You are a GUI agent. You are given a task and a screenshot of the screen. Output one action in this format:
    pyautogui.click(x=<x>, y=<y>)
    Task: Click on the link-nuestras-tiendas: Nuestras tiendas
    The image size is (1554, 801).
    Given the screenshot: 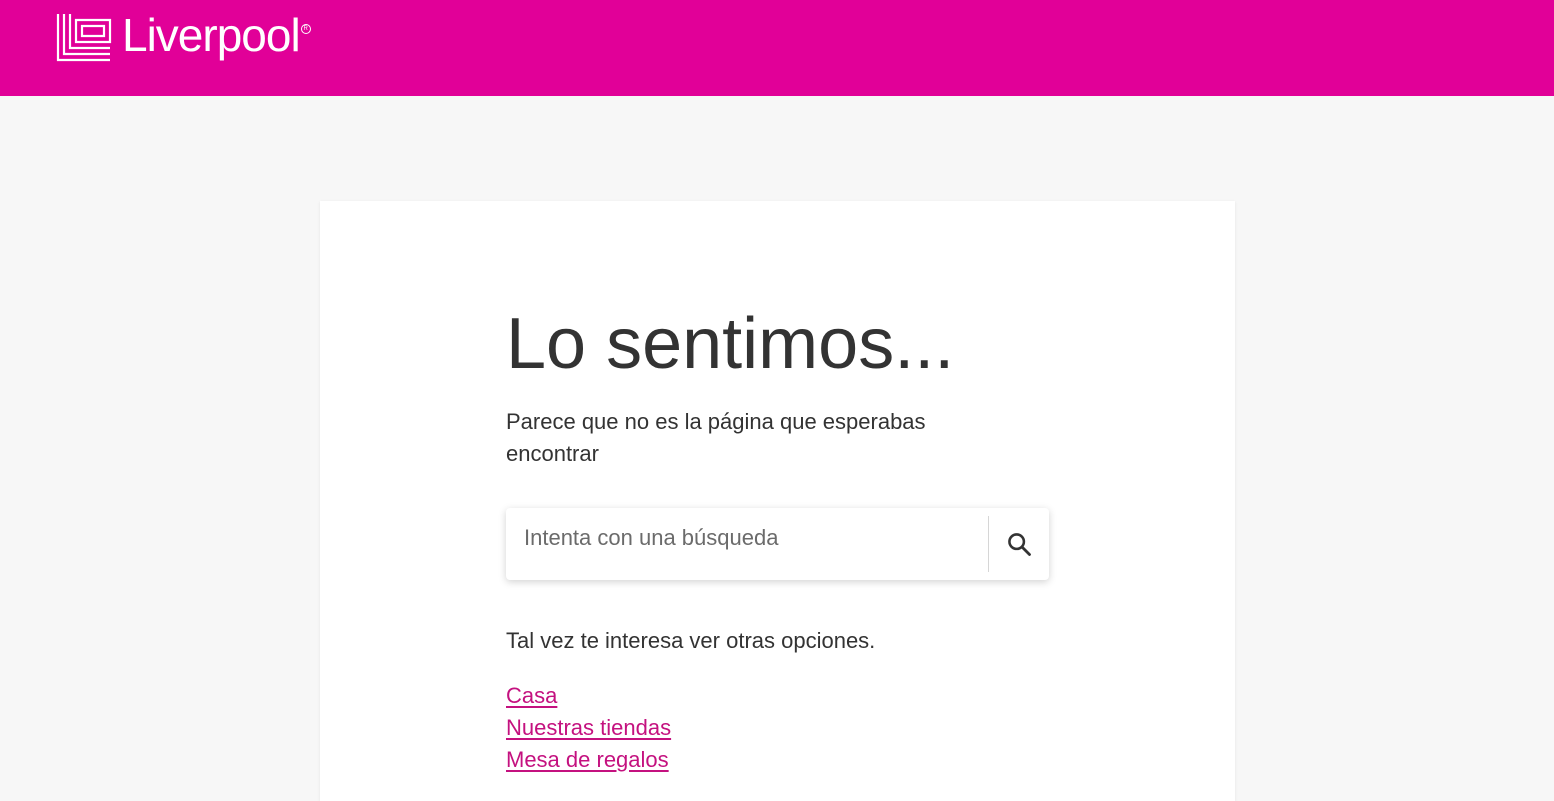 What is the action you would take?
    pyautogui.click(x=588, y=727)
    